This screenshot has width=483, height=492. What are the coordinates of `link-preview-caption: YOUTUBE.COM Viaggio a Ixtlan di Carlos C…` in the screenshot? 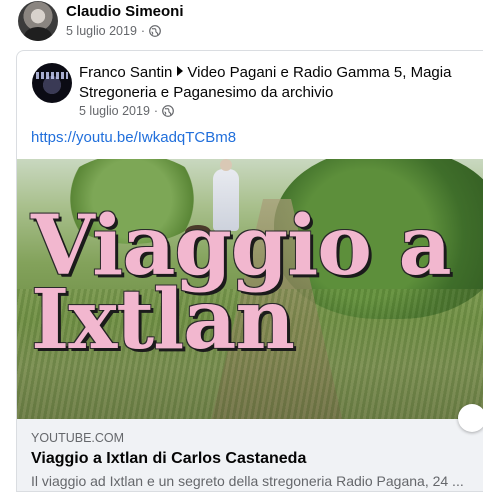 It's located at (250, 455).